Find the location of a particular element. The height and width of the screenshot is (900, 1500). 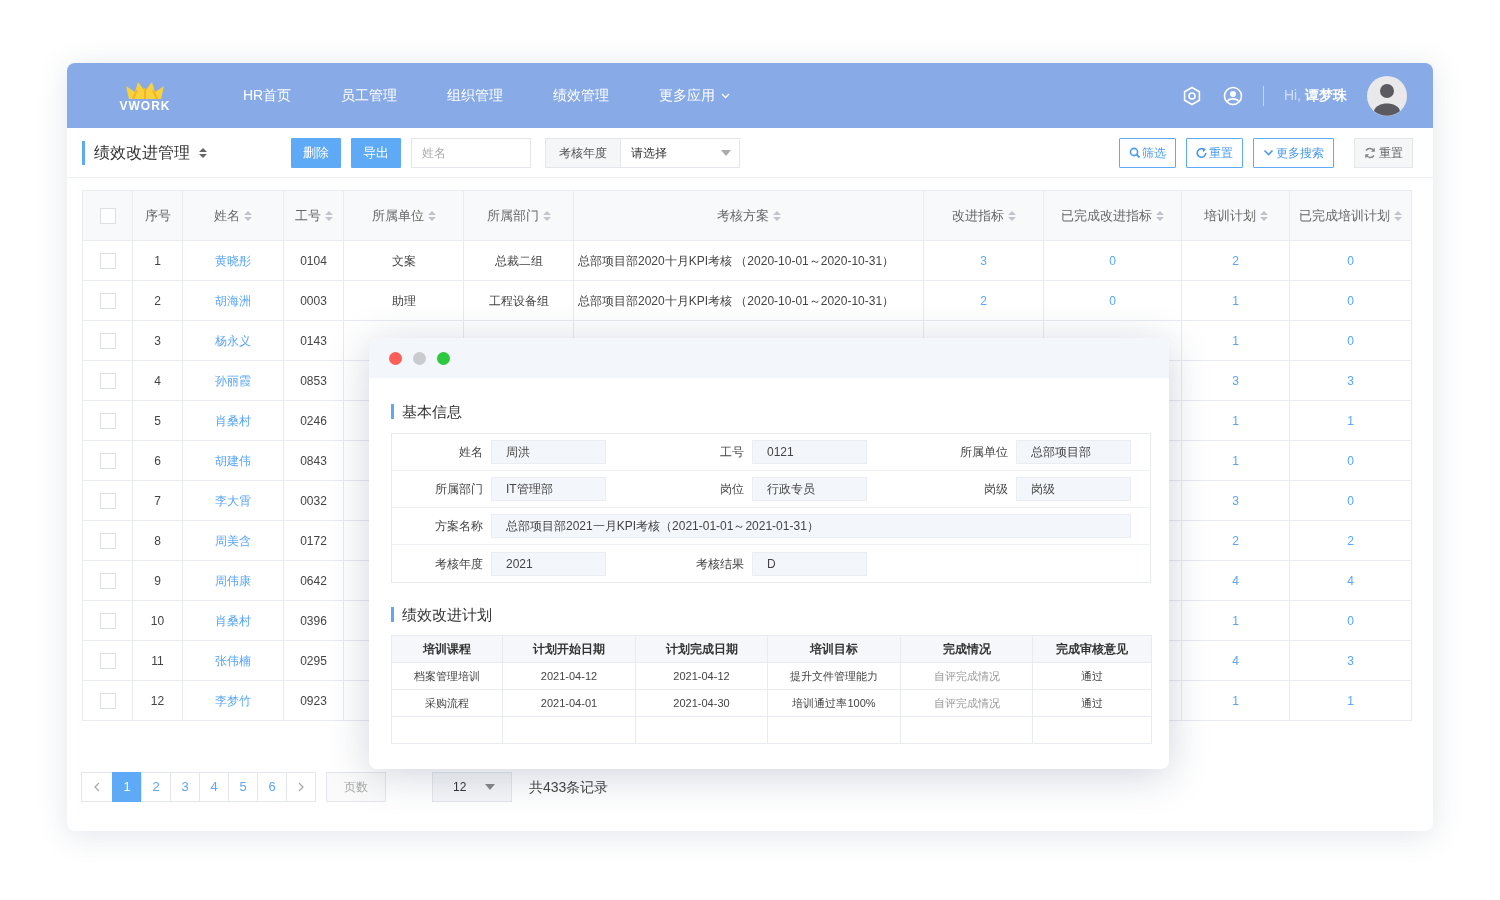

close-button is located at coordinates (395, 358).